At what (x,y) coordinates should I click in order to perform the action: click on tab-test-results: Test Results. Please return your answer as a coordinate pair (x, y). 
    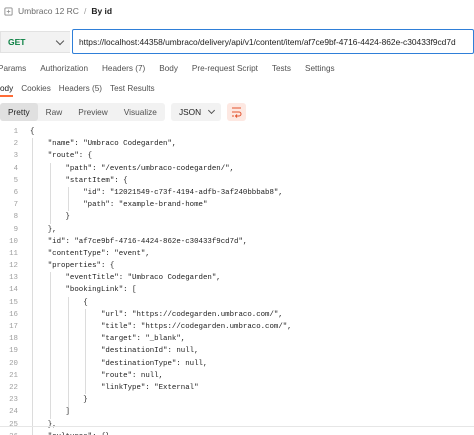
    Looking at the image, I should click on (132, 88).